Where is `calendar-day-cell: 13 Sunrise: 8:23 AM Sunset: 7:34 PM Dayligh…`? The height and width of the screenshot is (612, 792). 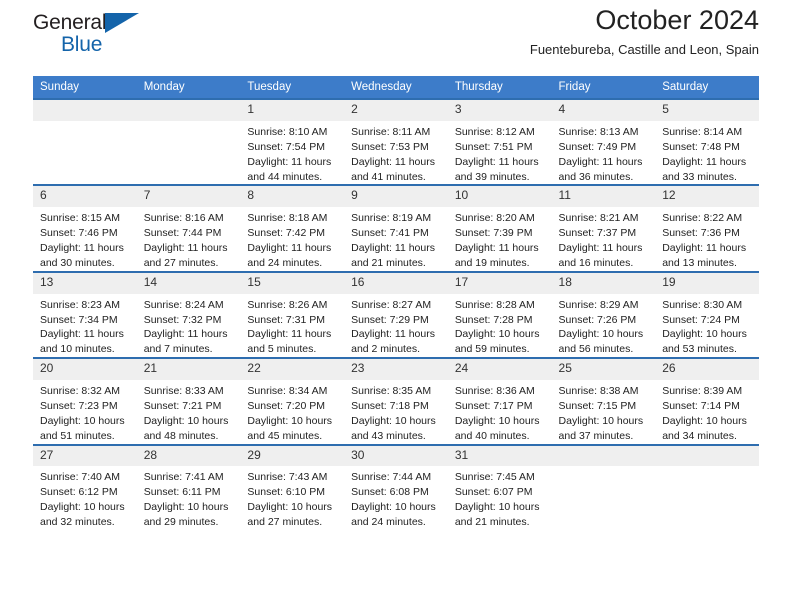
calendar-day-cell: 13 Sunrise: 8:23 AM Sunset: 7:34 PM Dayligh… is located at coordinates (85, 314).